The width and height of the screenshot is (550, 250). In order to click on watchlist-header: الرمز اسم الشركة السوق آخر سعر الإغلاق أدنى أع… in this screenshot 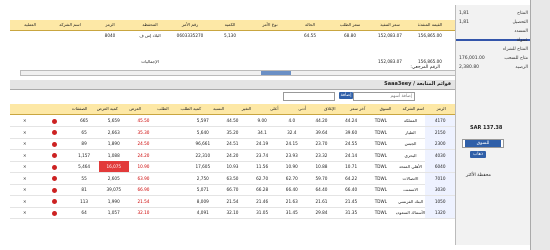, I will do `click(232, 109)`.